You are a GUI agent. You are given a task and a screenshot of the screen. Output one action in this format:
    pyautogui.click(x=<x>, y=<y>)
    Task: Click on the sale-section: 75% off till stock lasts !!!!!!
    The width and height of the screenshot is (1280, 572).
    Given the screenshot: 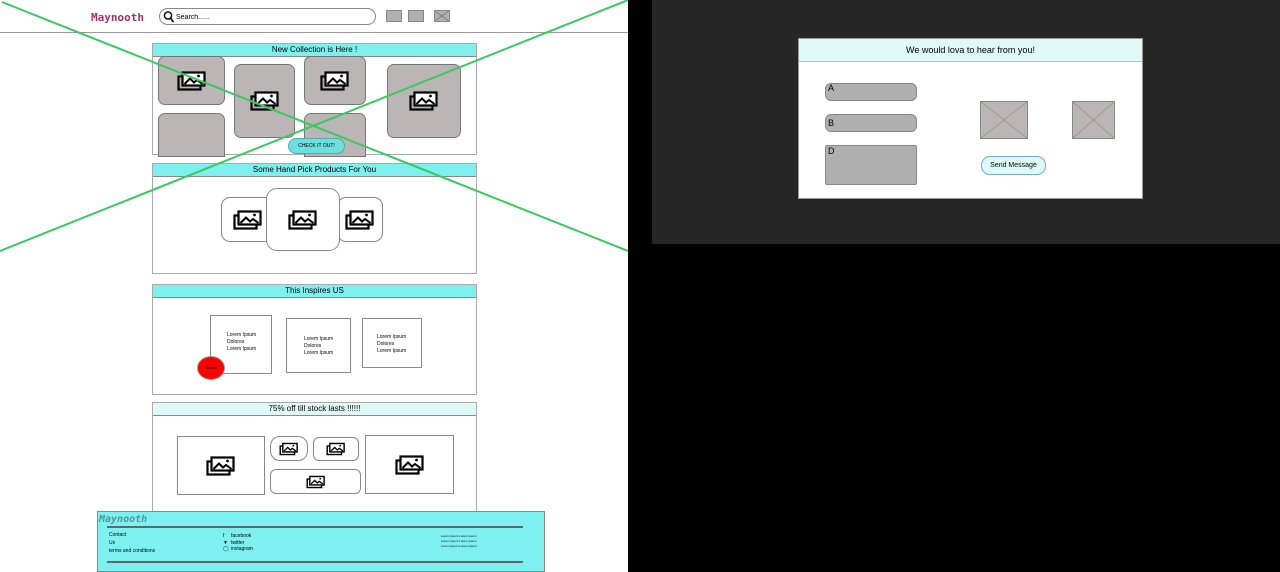 What is the action you would take?
    pyautogui.click(x=314, y=459)
    